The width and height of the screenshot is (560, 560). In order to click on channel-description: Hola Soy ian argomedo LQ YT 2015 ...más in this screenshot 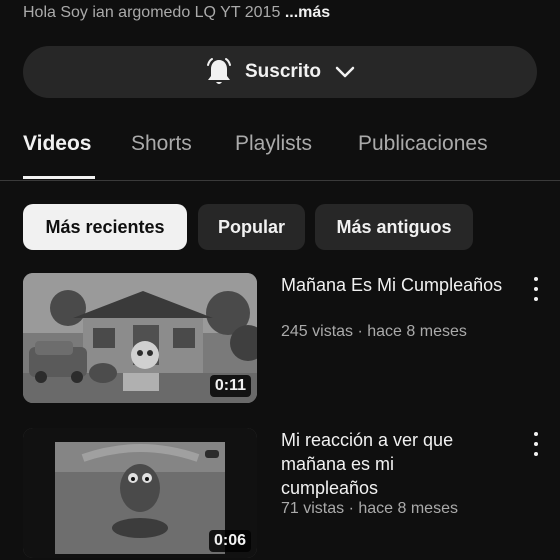, I will do `click(176, 13)`.